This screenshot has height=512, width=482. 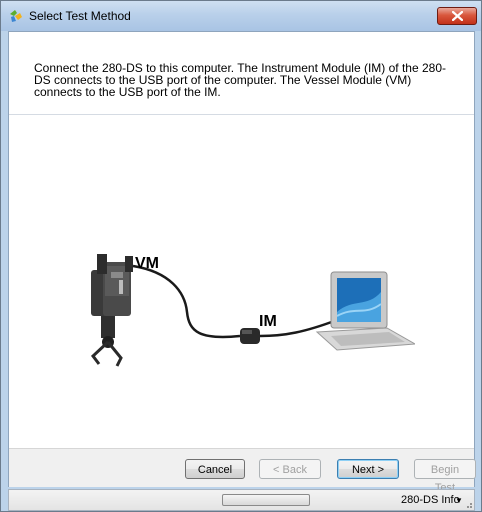 What do you see at coordinates (252, 310) in the screenshot?
I see `connection-diagram: VM IM` at bounding box center [252, 310].